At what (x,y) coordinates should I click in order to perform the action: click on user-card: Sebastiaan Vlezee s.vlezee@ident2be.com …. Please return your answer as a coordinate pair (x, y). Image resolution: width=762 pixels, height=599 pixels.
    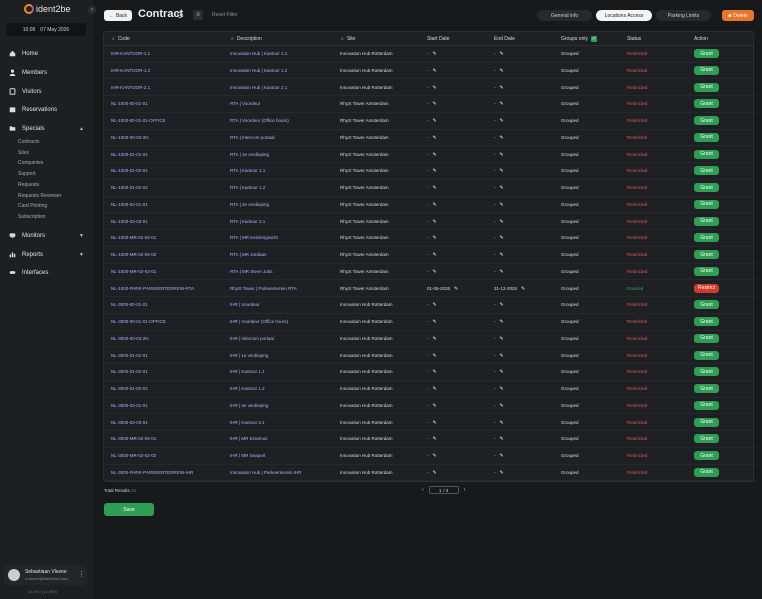
    Looking at the image, I should click on (45, 575).